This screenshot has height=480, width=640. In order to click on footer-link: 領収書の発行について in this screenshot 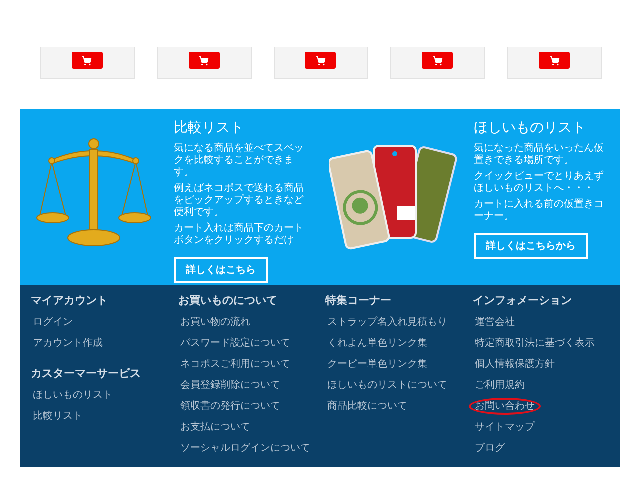, I will do `click(230, 406)`.